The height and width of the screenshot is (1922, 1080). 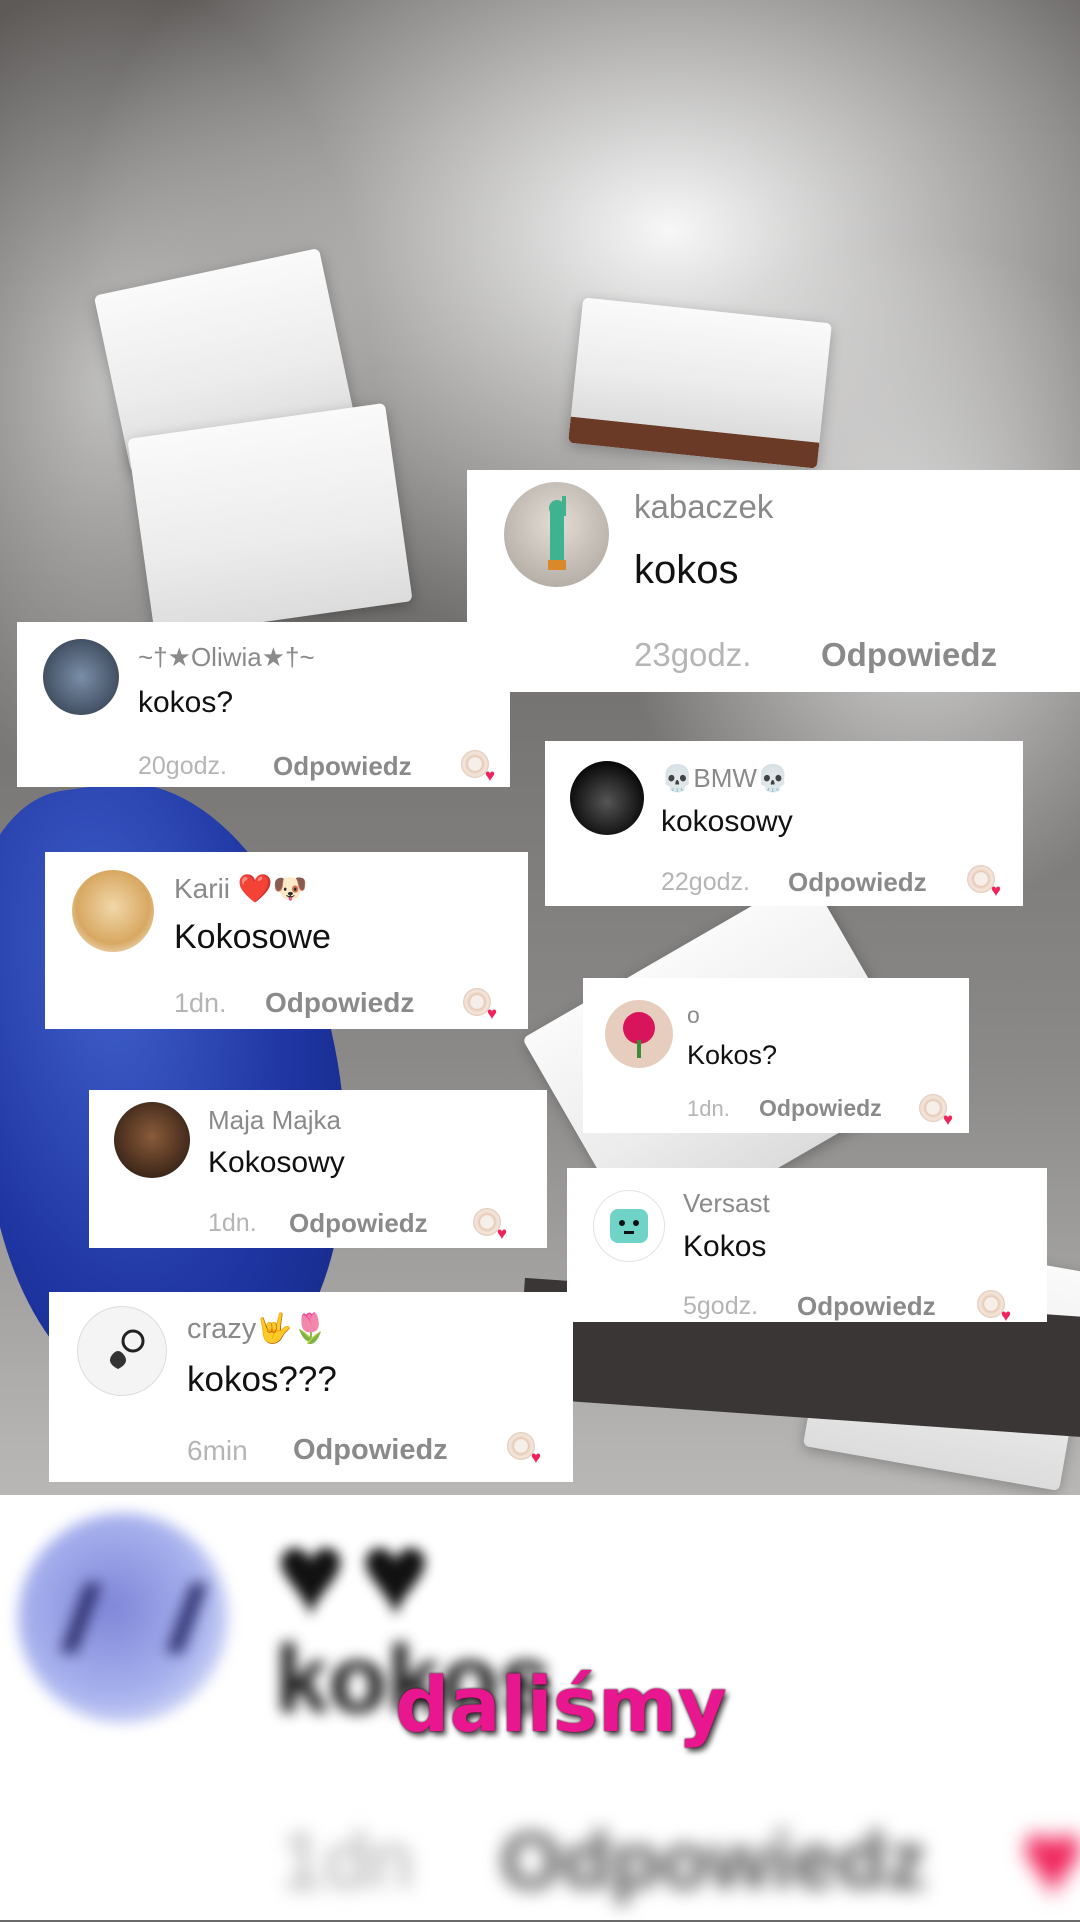 I want to click on comment-card: Karii ❤️🐶 Kokosowe 1dn. Odpowiedz ♥, so click(x=286, y=940).